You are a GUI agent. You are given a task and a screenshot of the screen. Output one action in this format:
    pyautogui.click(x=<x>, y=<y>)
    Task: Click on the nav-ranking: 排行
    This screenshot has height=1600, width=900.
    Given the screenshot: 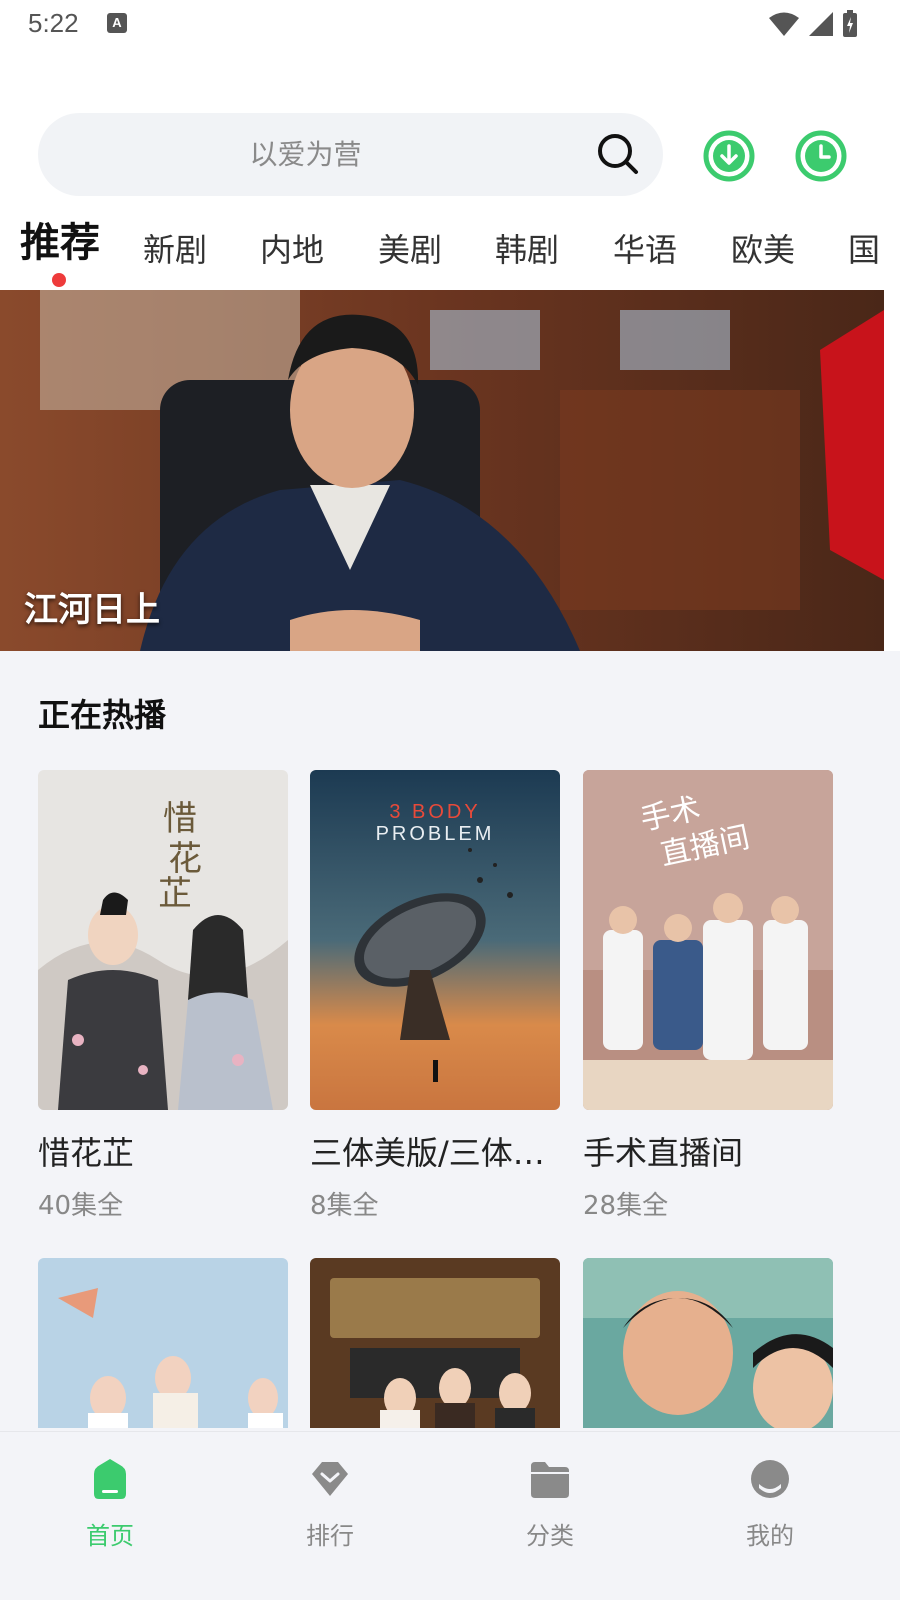 What is the action you would take?
    pyautogui.click(x=330, y=1516)
    